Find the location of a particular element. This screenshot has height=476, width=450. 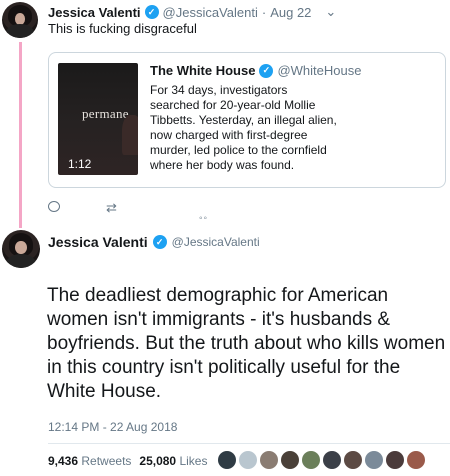

quoted-tweet-header: The White House ✓ @WhiteHouse is located at coordinates (255, 70).